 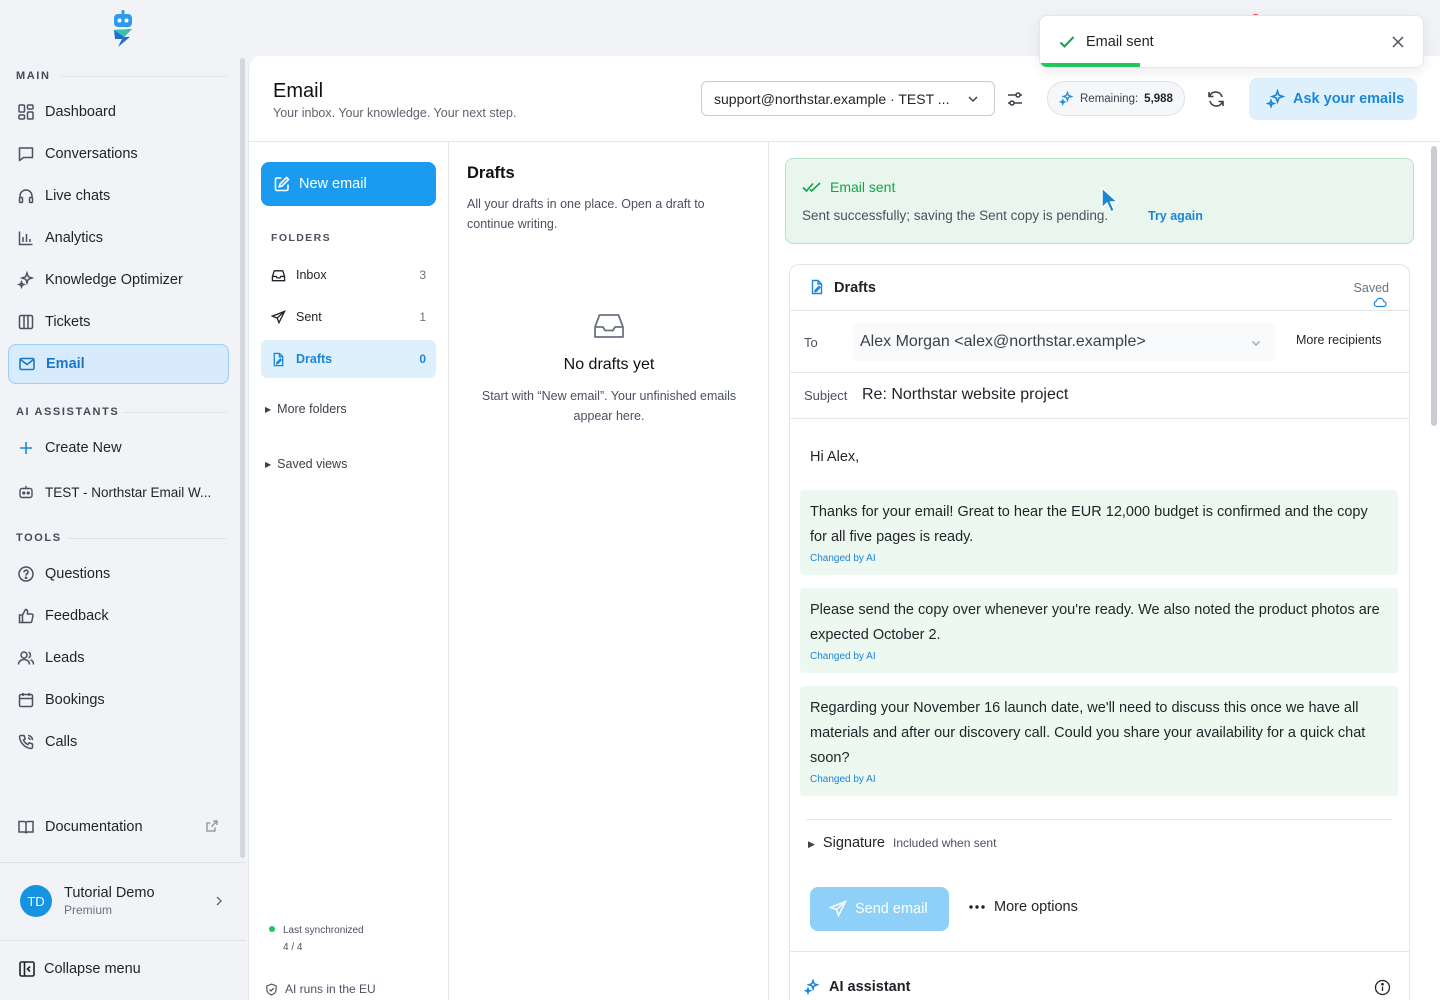 I want to click on empty-state-title: No drafts yet, so click(x=609, y=364).